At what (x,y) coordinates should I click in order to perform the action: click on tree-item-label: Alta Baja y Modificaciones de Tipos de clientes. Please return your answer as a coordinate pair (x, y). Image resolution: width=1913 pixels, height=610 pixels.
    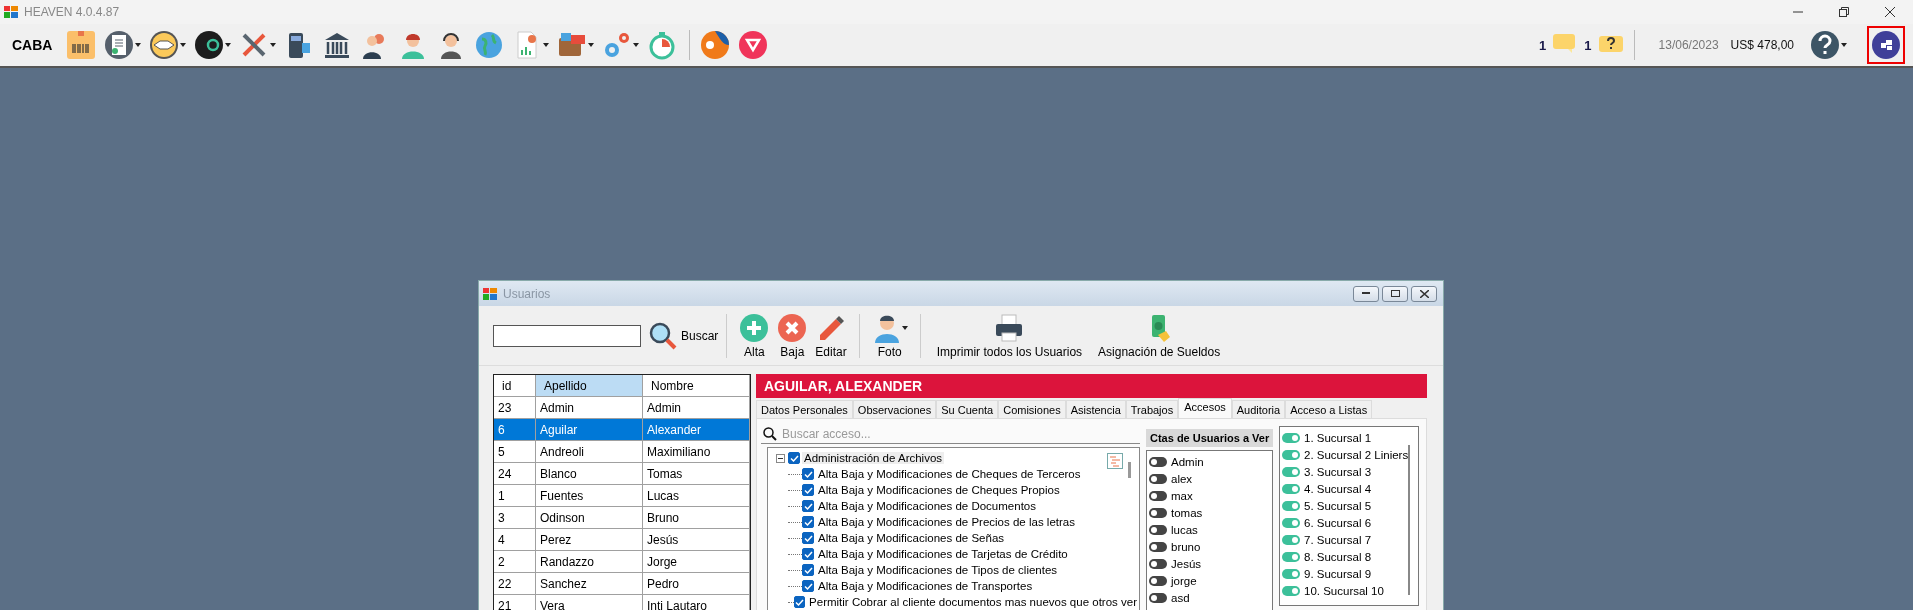
    Looking at the image, I should click on (938, 570).